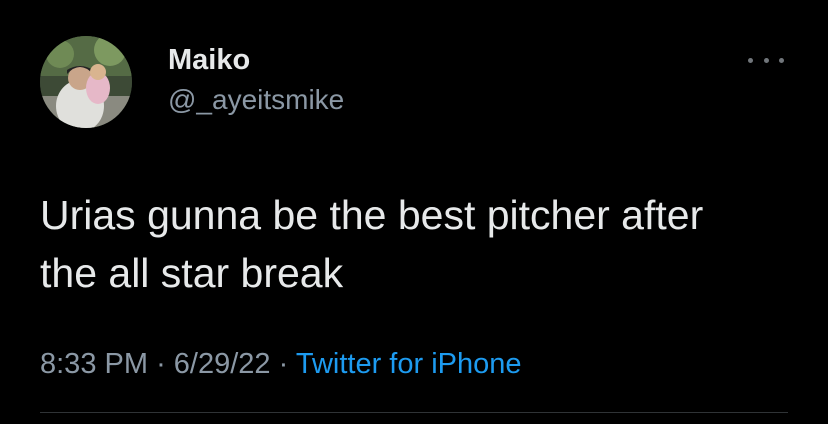  What do you see at coordinates (409, 364) in the screenshot?
I see `tweet-source-link: Twitter for iPhone` at bounding box center [409, 364].